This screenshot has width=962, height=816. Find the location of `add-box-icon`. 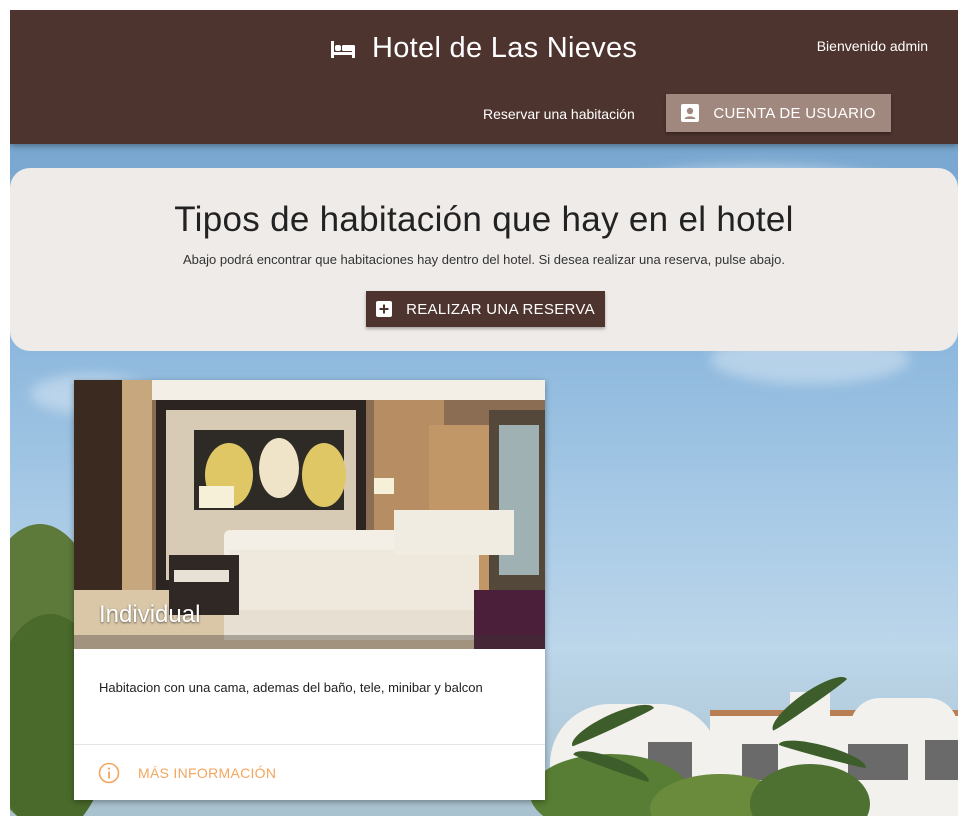

add-box-icon is located at coordinates (384, 309).